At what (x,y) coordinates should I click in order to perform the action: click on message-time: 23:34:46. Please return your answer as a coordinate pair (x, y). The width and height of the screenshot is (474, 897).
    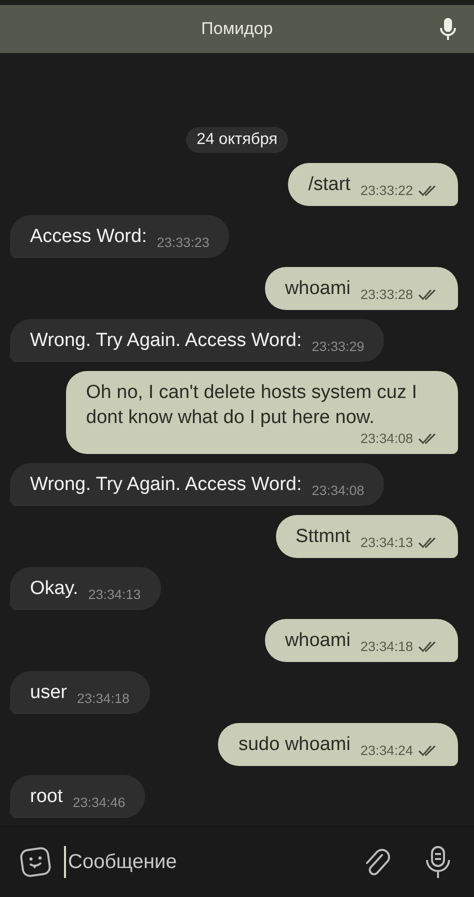
    Looking at the image, I should click on (99, 803).